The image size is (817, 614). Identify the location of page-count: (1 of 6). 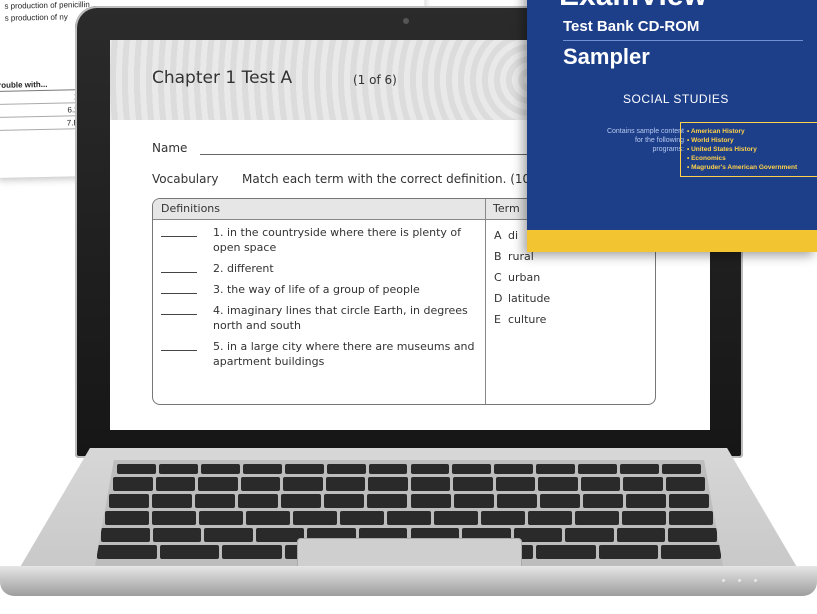
(375, 80).